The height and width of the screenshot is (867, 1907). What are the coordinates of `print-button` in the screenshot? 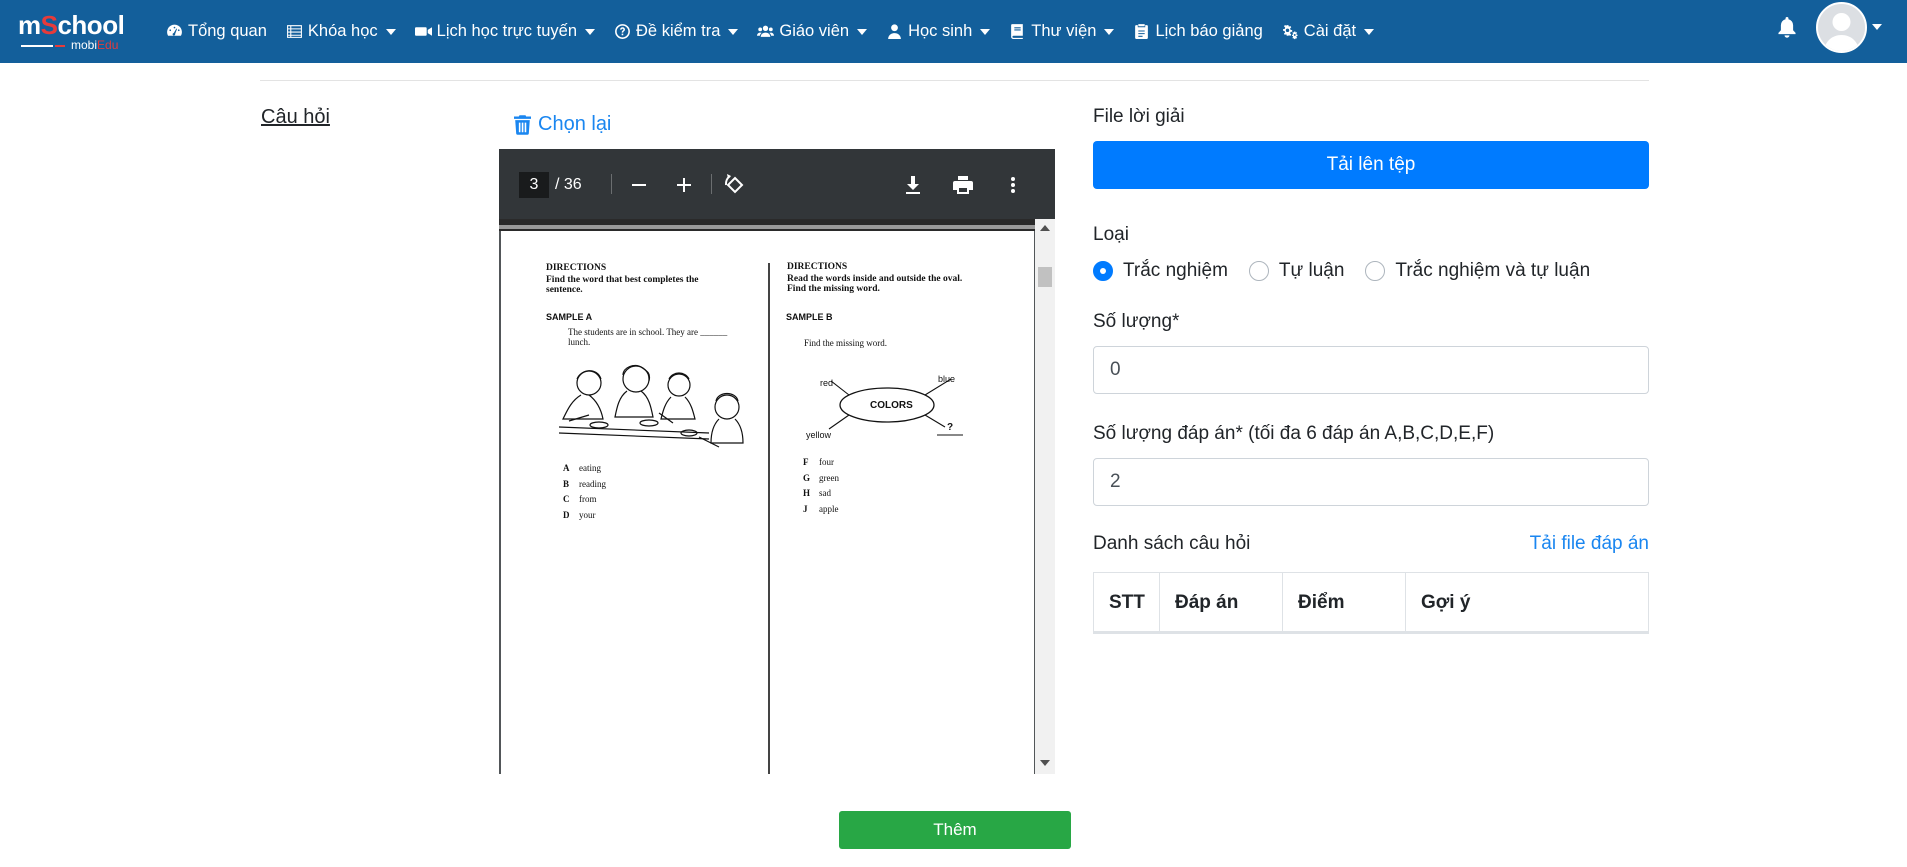 It's located at (963, 185).